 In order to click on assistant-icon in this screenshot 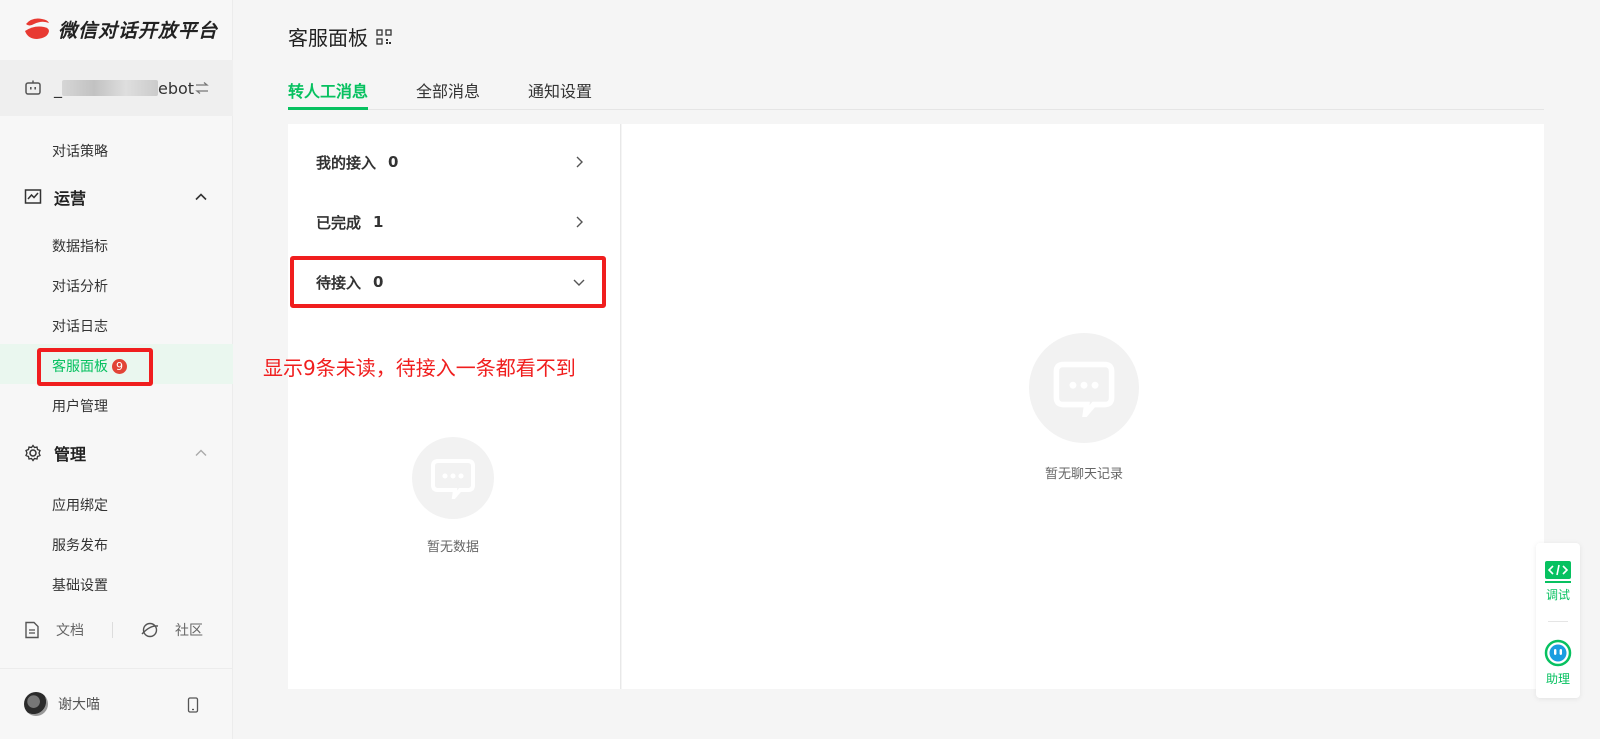, I will do `click(1558, 653)`.